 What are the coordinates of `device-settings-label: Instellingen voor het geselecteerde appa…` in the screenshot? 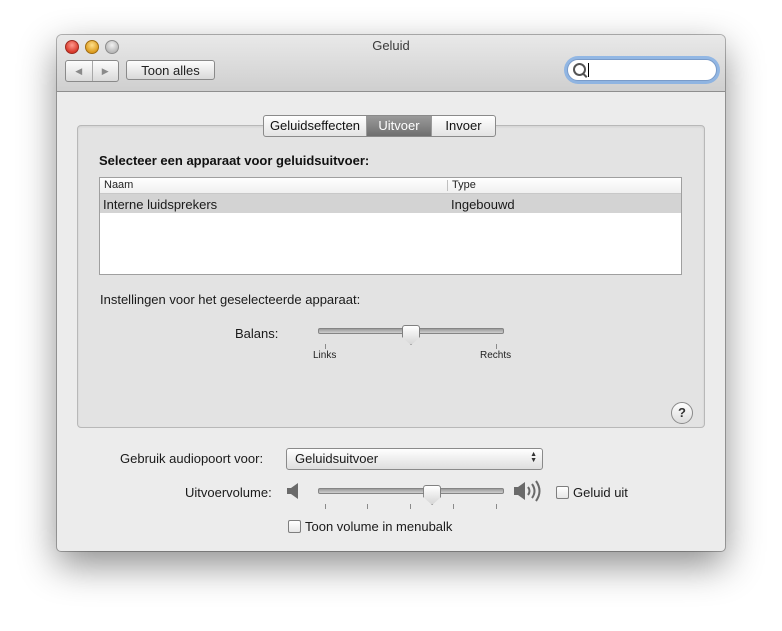 It's located at (230, 299).